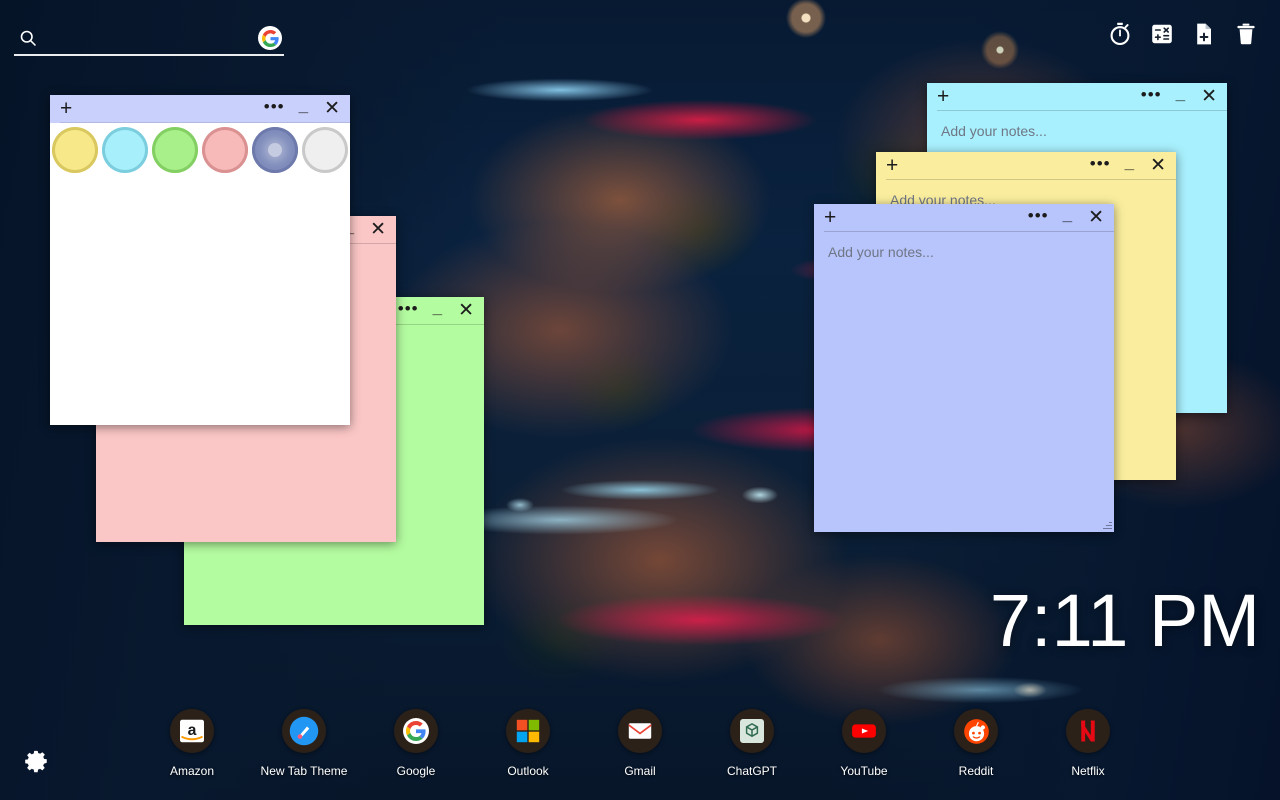  Describe the element at coordinates (976, 771) in the screenshot. I see `dock-label: Reddit` at that location.